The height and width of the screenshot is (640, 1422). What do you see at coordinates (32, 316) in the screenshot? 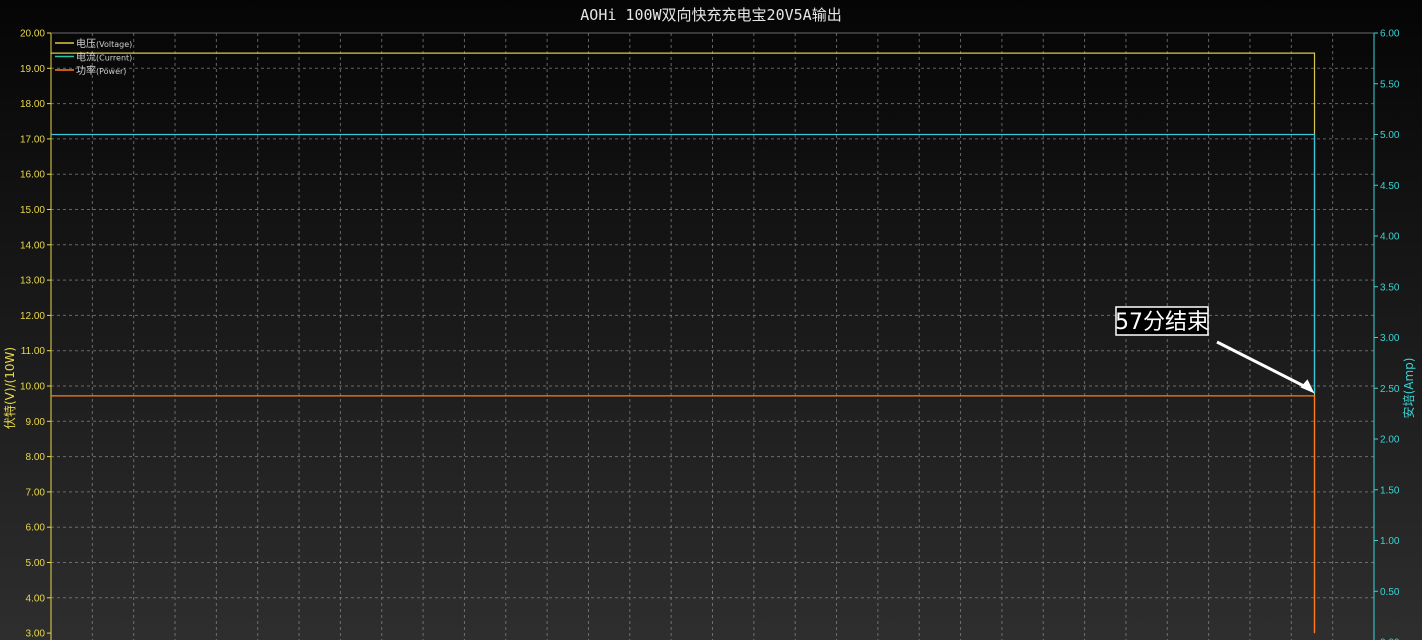
I see `tick-label-left: 12.00` at bounding box center [32, 316].